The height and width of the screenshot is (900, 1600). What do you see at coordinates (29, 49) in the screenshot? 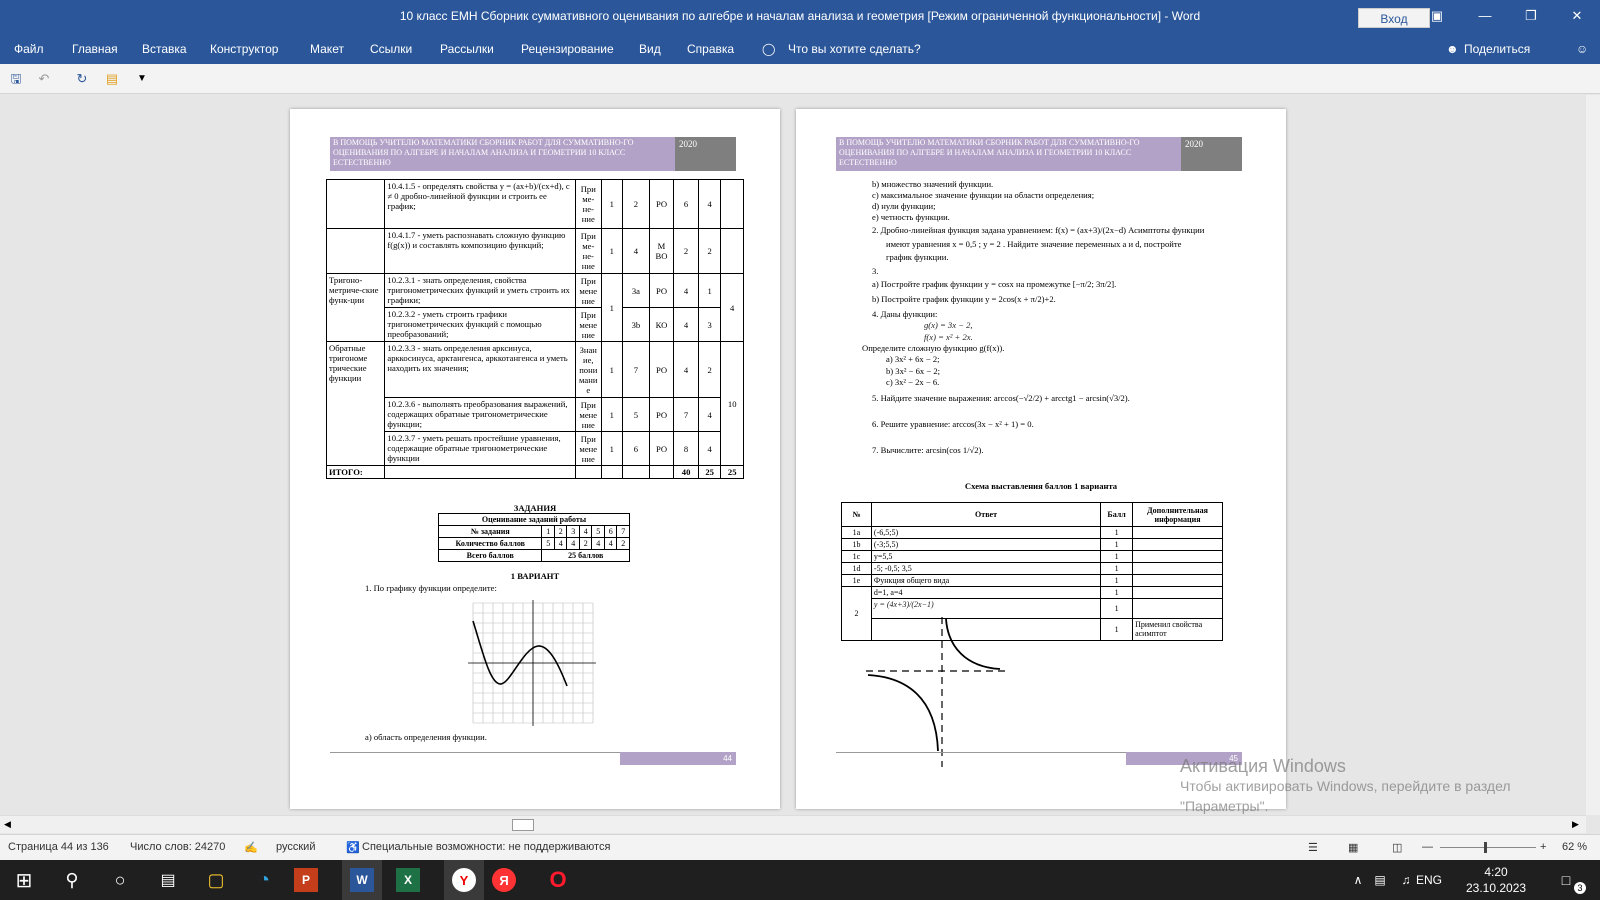
I see `tab-file: Файл` at bounding box center [29, 49].